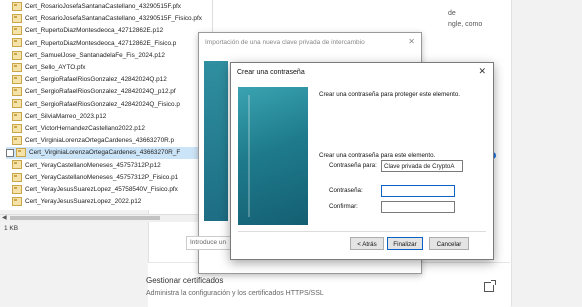 Image resolution: width=582 pixels, height=307 pixels. Describe the element at coordinates (85, 128) in the screenshot. I see `file-name: Cert_VictorHernandezCastellano2022.p12` at that location.